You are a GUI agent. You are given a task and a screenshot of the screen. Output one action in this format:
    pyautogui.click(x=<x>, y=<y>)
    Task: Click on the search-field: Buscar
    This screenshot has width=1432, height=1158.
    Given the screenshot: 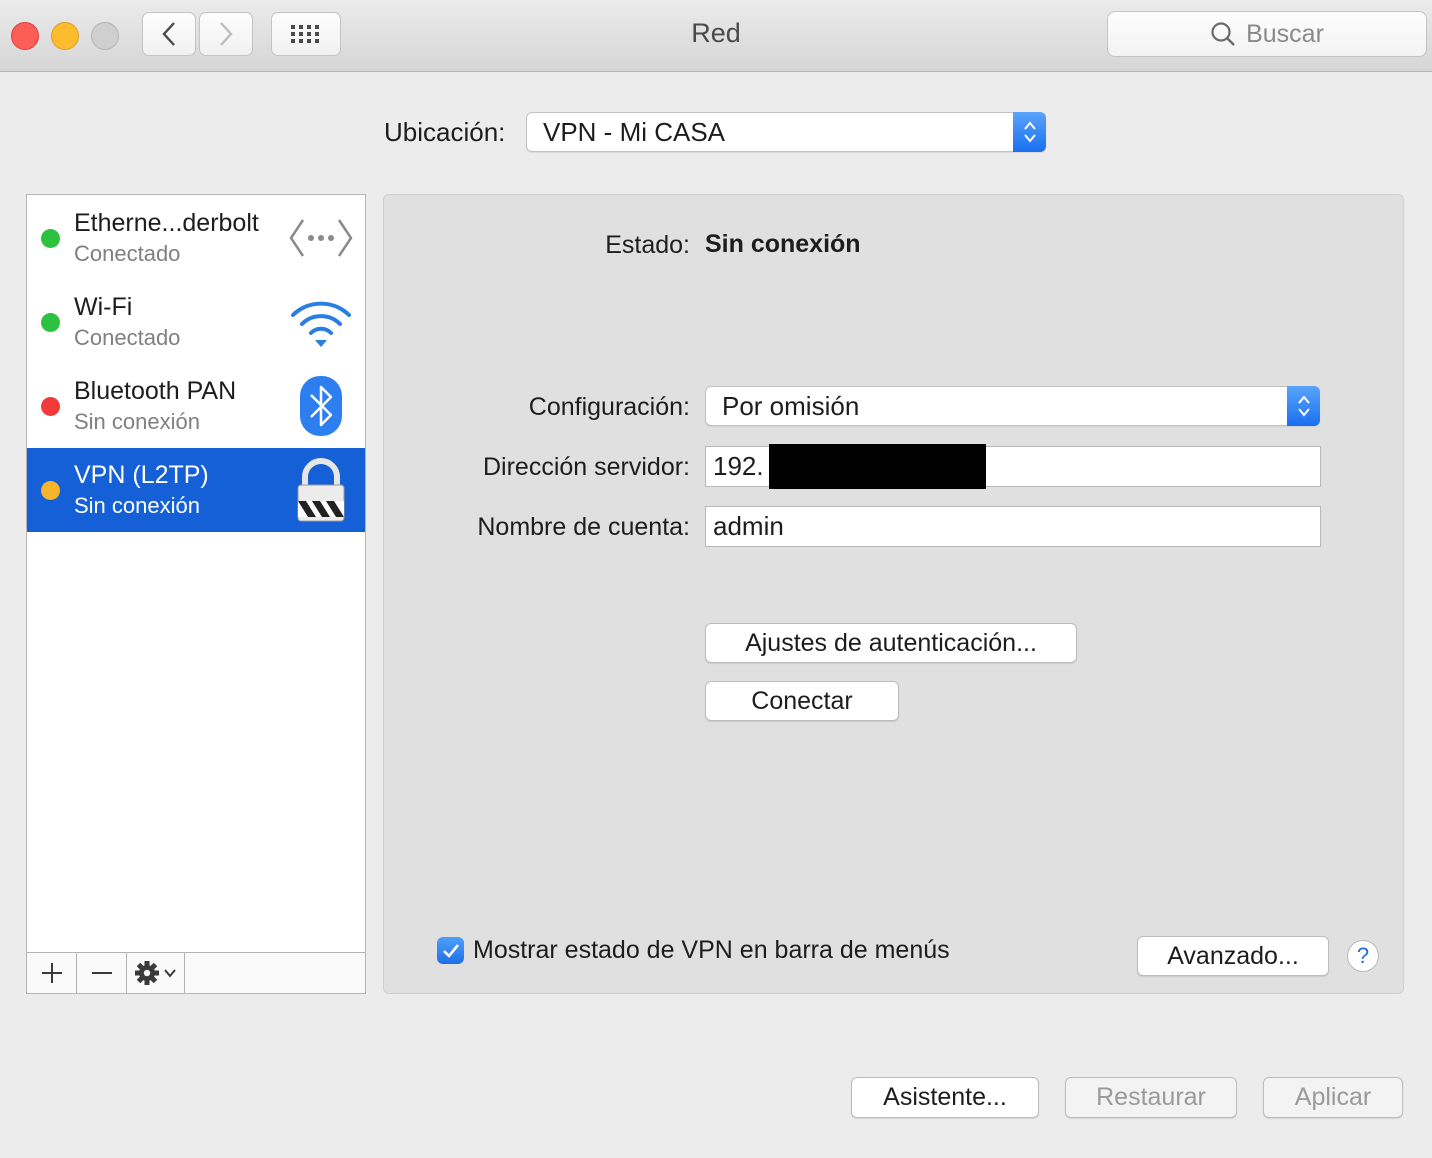 What is the action you would take?
    pyautogui.click(x=1267, y=34)
    